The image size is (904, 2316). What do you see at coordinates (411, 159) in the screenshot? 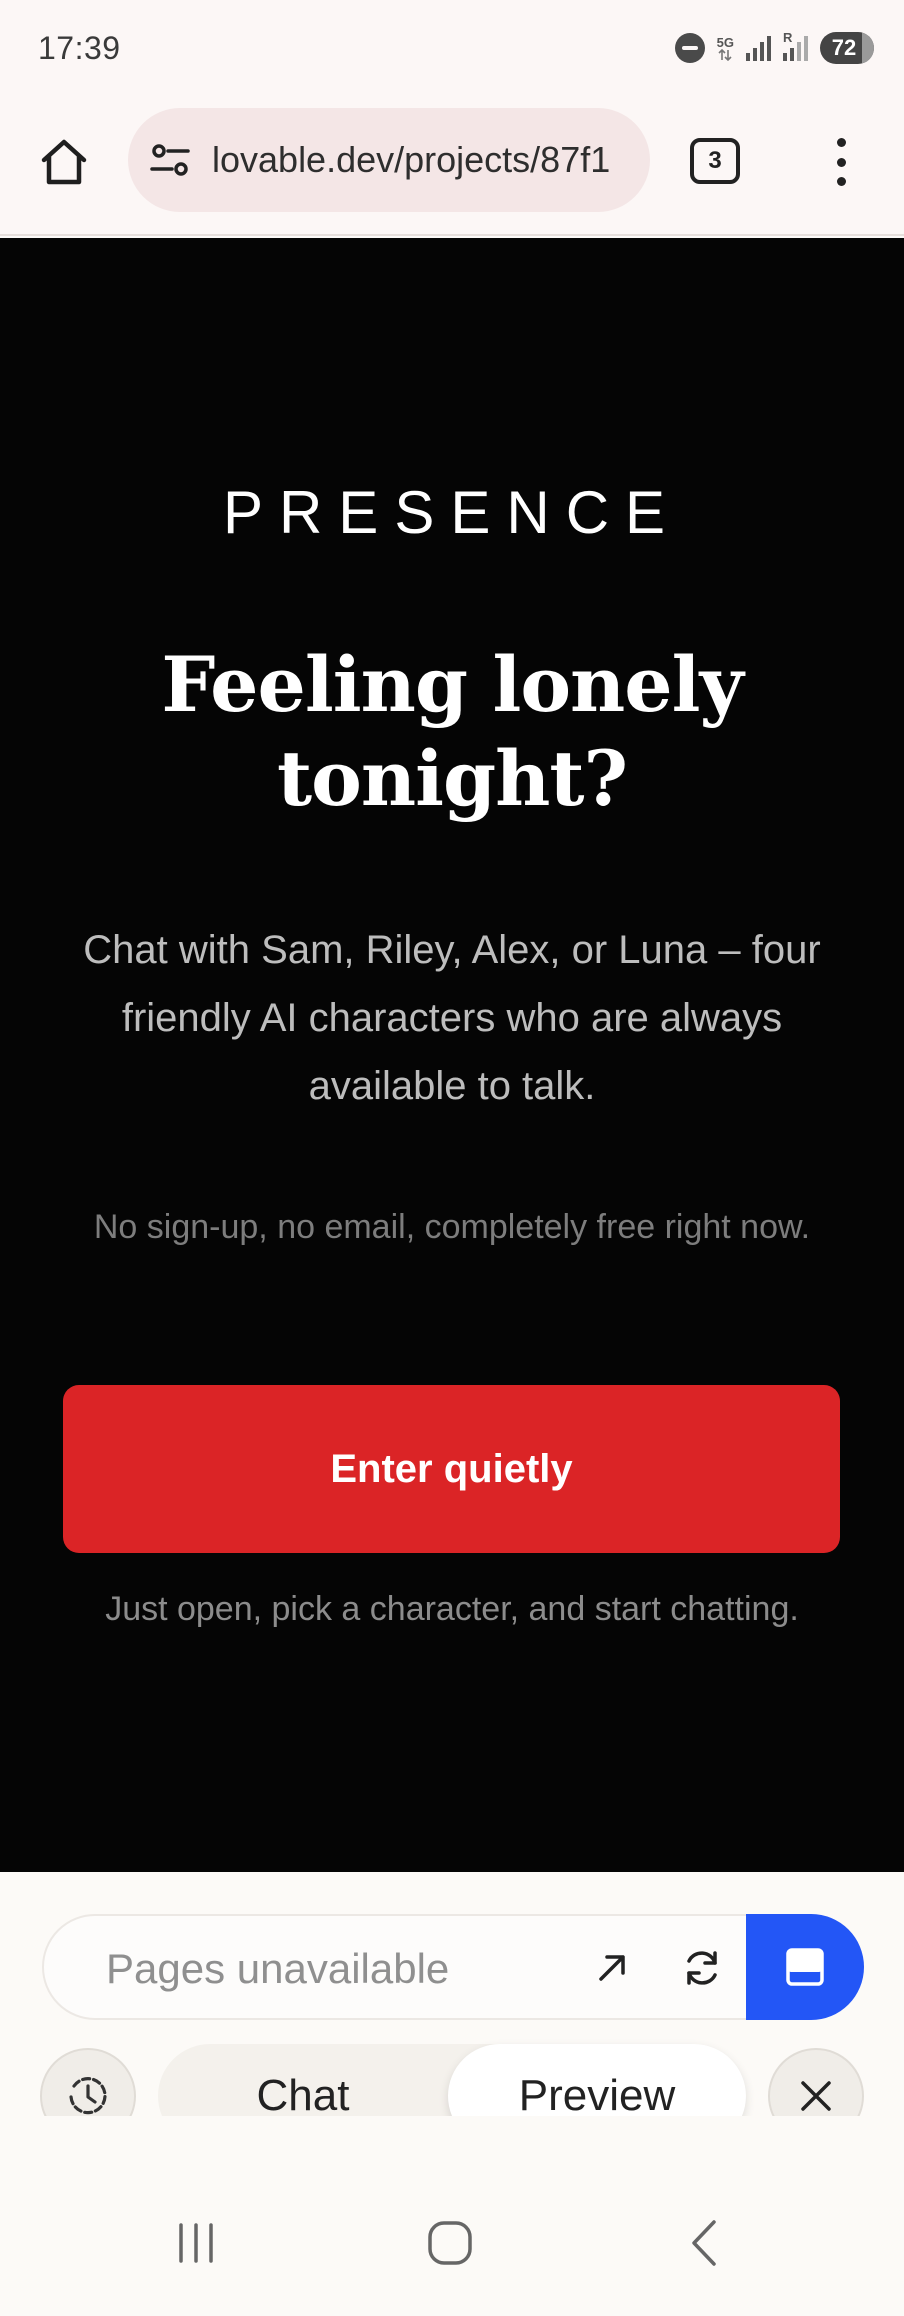
I see `url-text: lovable.dev/projects/87f1` at bounding box center [411, 159].